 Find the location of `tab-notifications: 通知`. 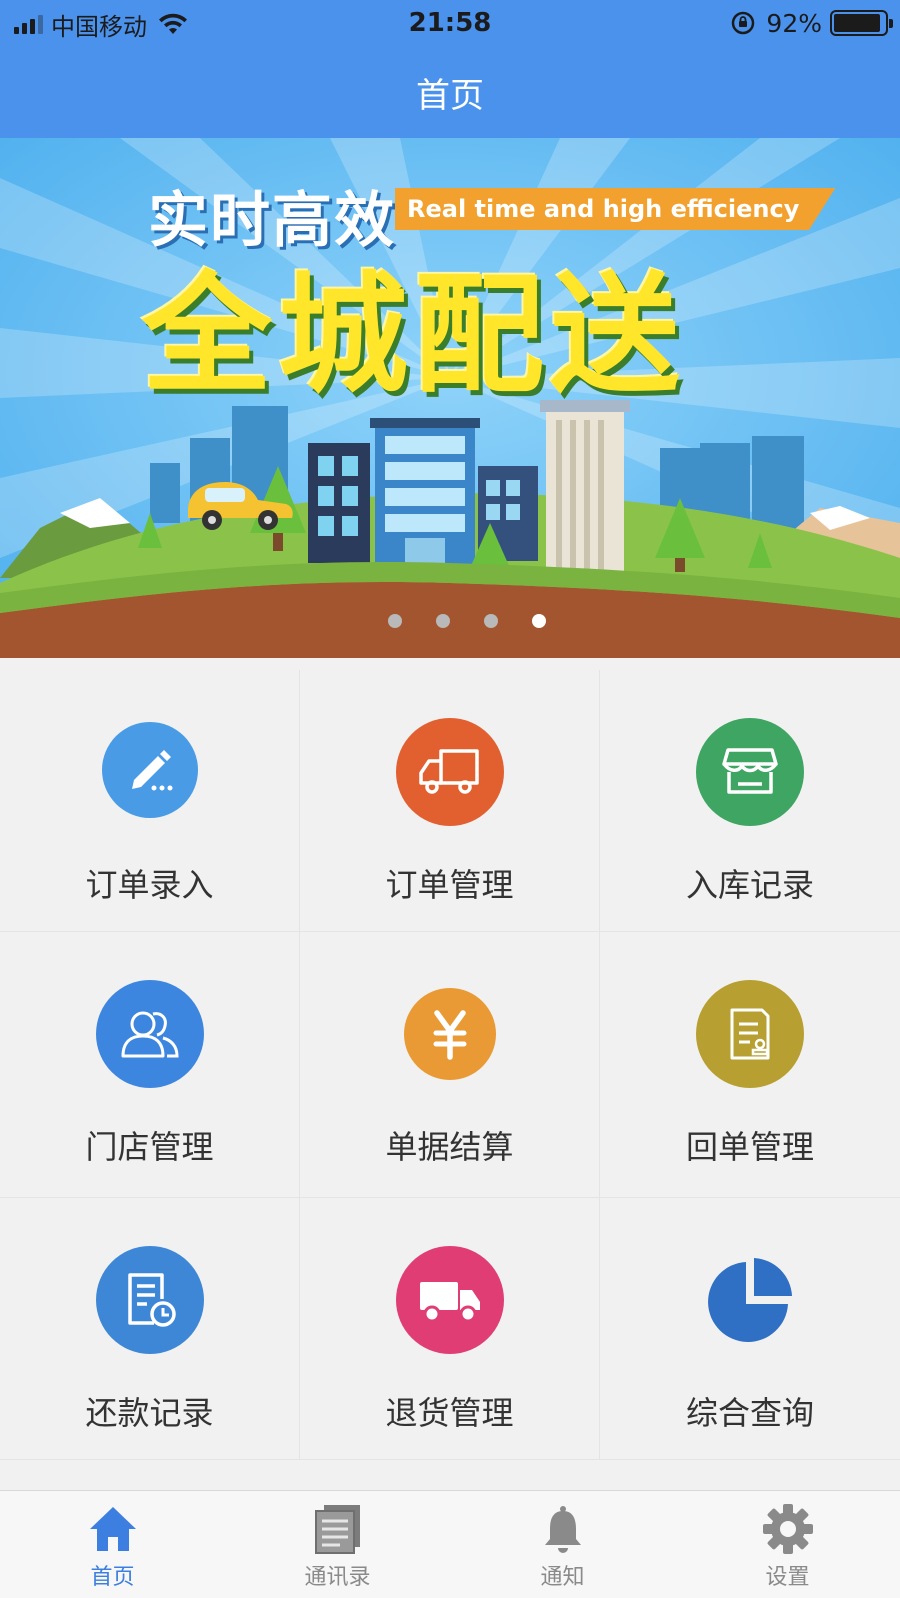

tab-notifications: 通知 is located at coordinates (562, 1544).